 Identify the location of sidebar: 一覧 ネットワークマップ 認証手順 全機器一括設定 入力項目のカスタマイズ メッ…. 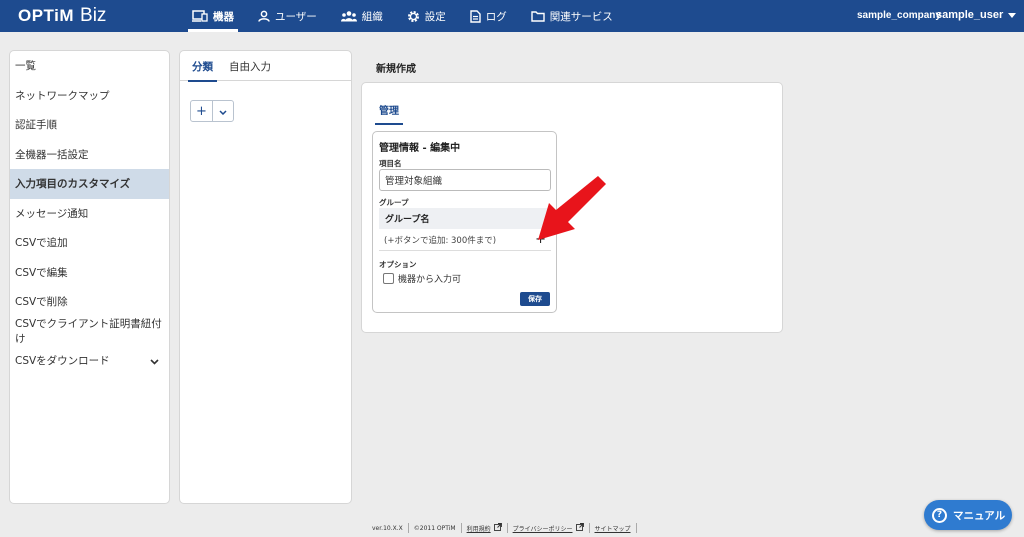
(89, 277).